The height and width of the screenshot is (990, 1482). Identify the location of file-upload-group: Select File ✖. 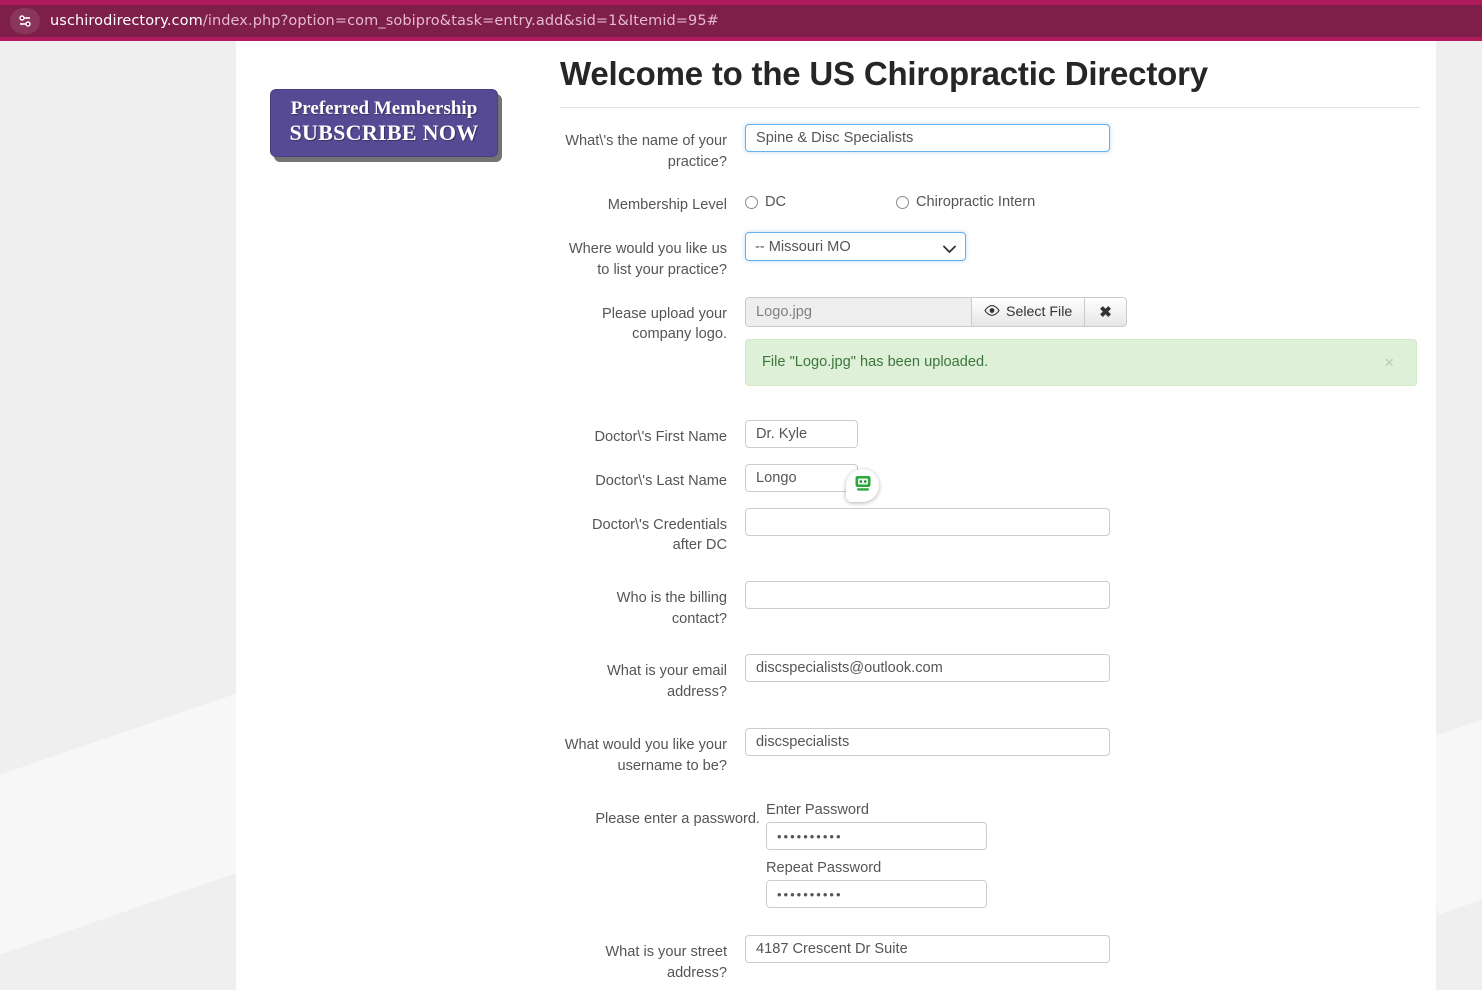
(1092, 311).